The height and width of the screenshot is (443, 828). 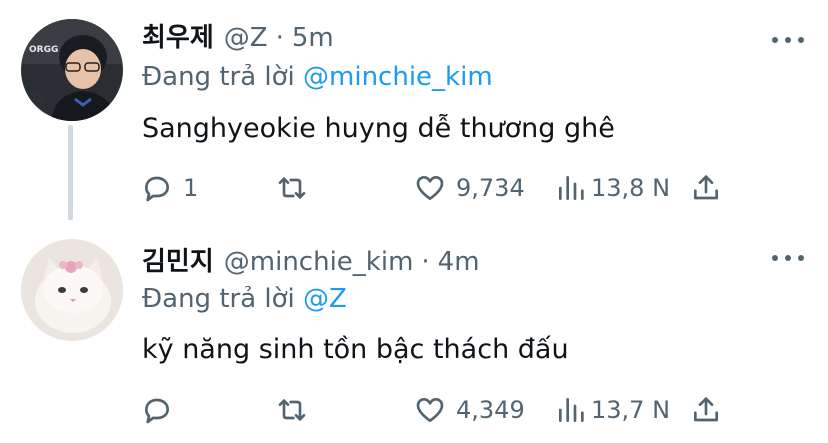 I want to click on tweet-header: 최우제 @Z · 5m, so click(x=238, y=35).